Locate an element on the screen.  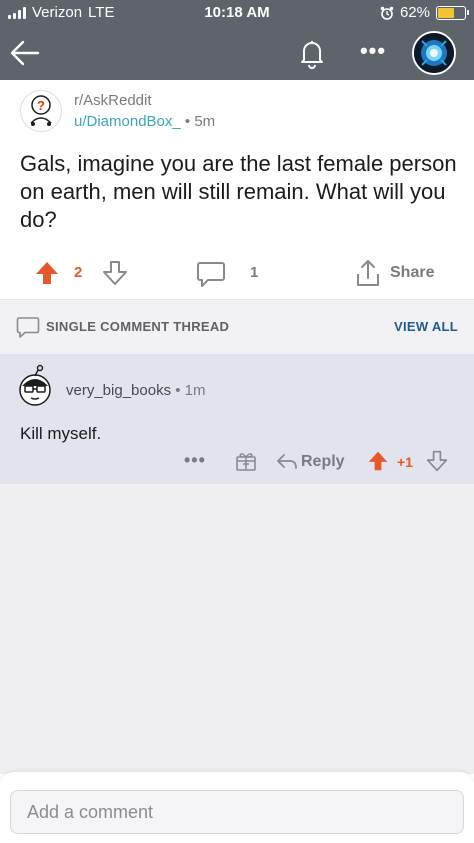
comment-more-button: ••• is located at coordinates (195, 460).